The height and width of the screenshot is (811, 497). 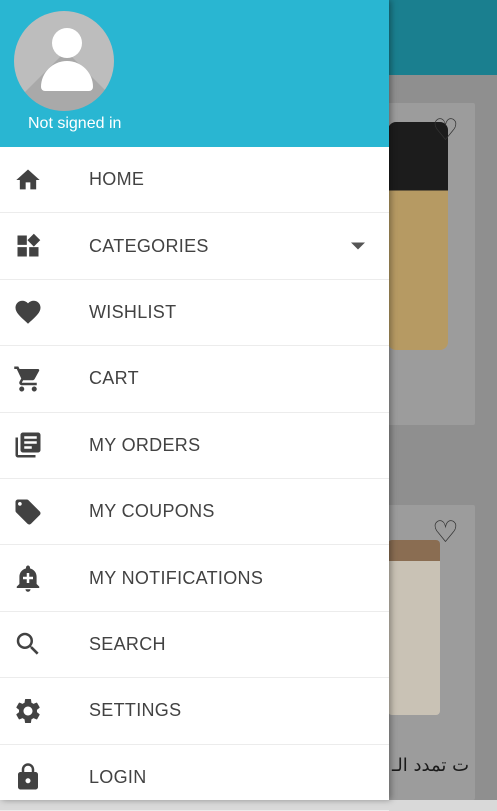 I want to click on menu-item-my-notifications: MY NOTIFICATIONS, so click(x=194, y=578).